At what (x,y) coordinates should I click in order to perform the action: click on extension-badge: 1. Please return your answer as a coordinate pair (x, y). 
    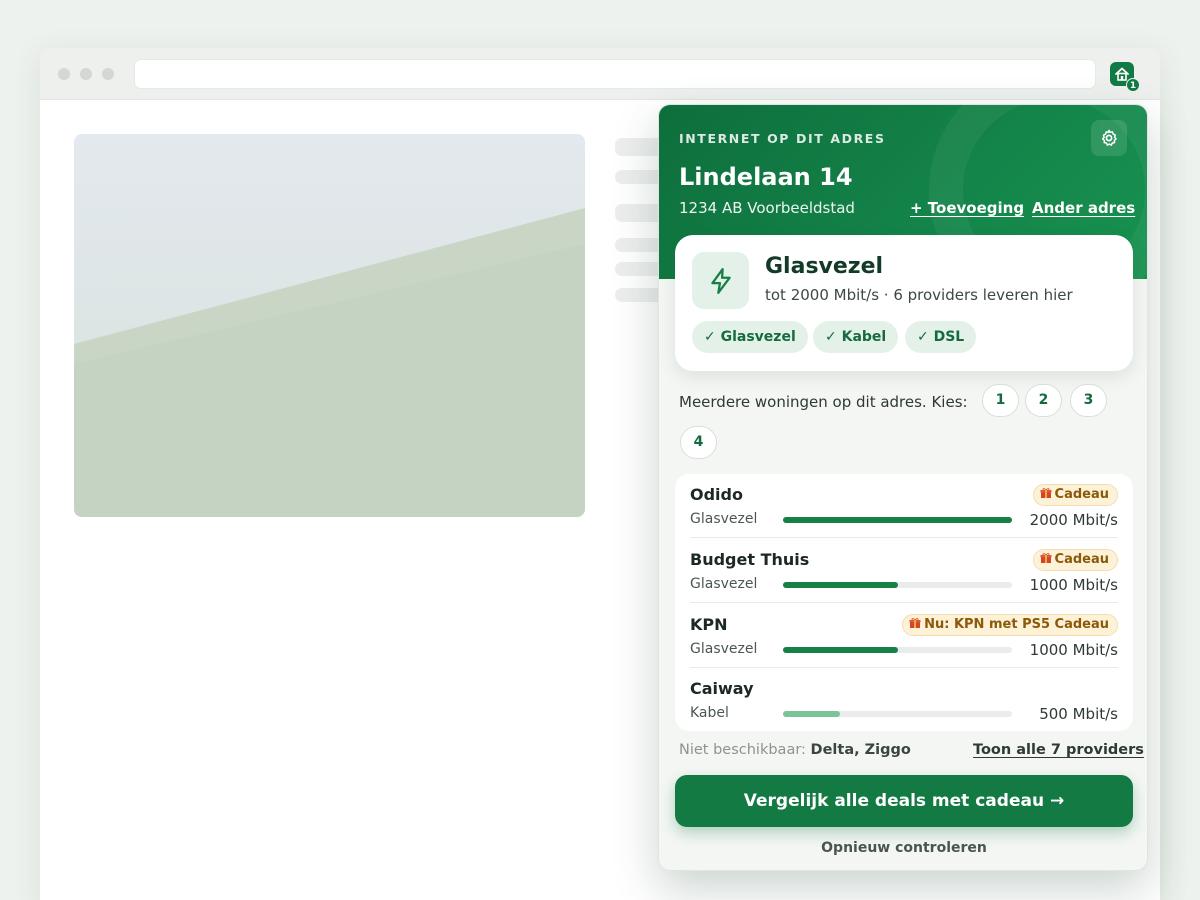
    Looking at the image, I should click on (1133, 85).